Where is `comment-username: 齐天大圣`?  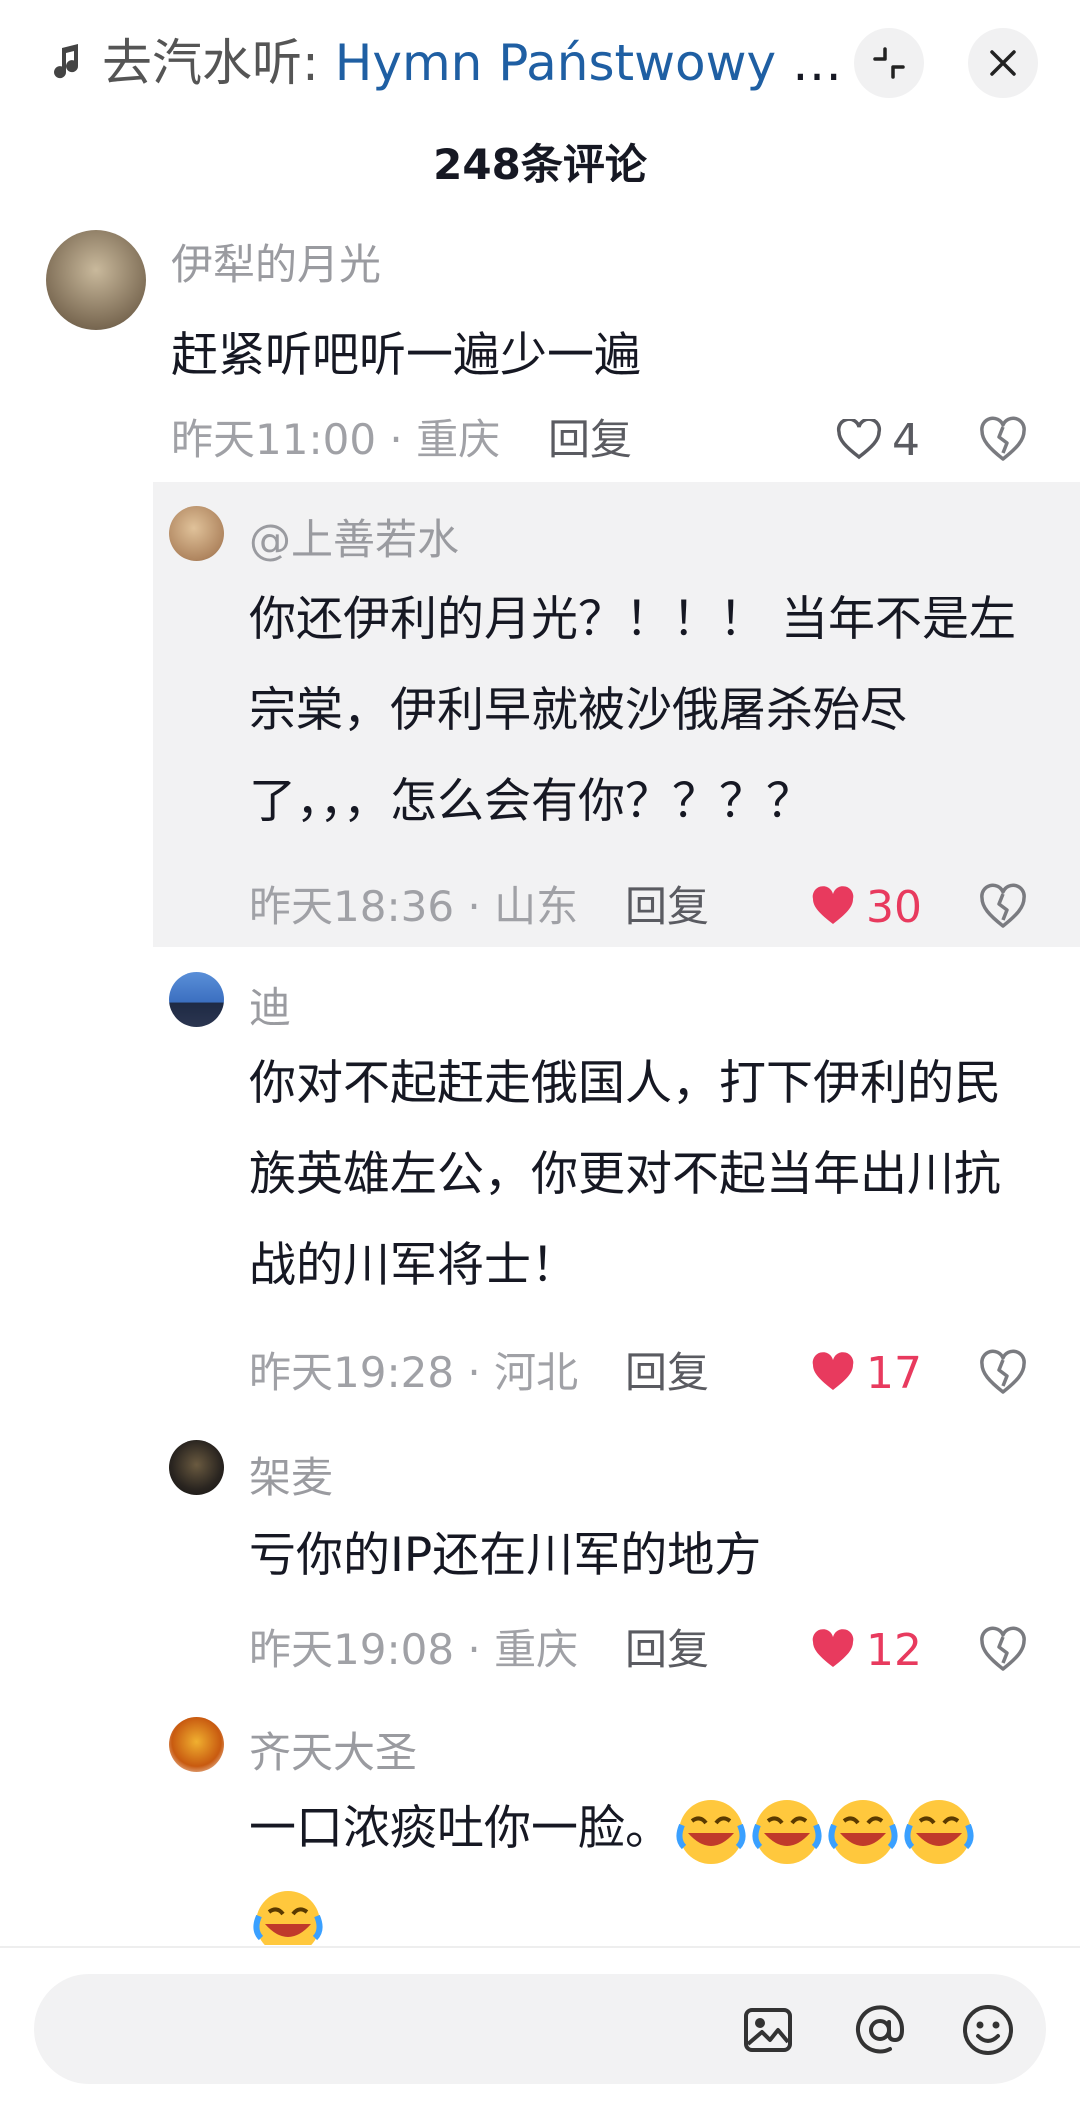
comment-username: 齐天大圣 is located at coordinates (333, 1753).